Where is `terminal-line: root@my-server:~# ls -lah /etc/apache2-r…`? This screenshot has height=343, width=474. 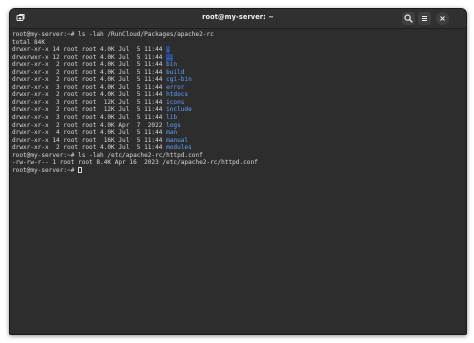
terminal-line: root@my-server:~# ls -lah /etc/apache2-r… is located at coordinates (239, 156).